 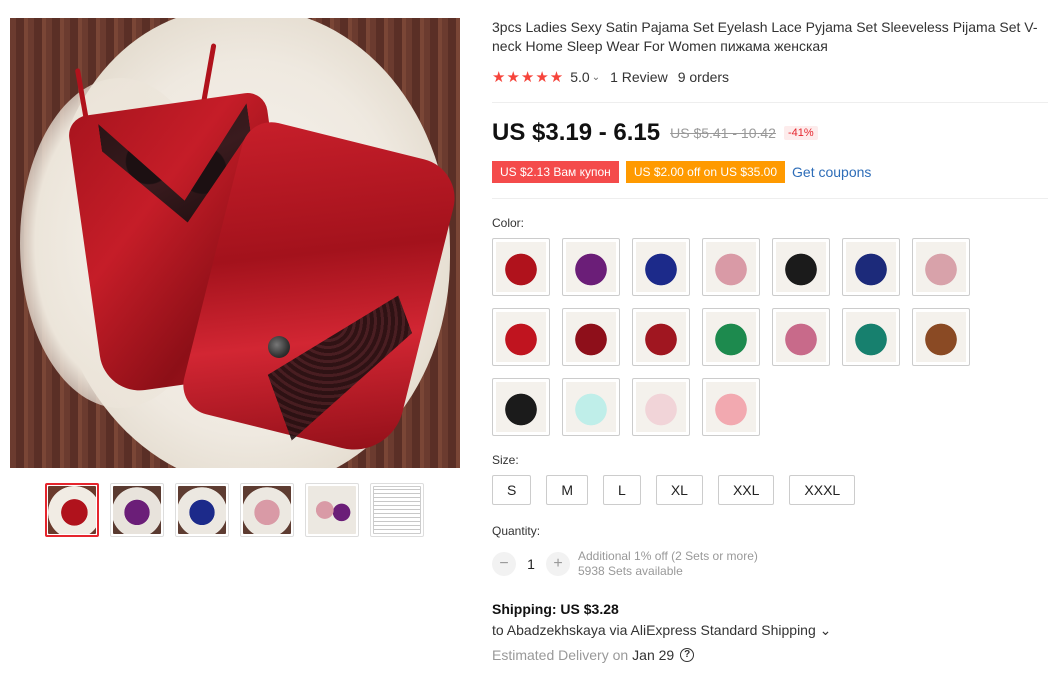 I want to click on thumbnail-blue, so click(x=202, y=510).